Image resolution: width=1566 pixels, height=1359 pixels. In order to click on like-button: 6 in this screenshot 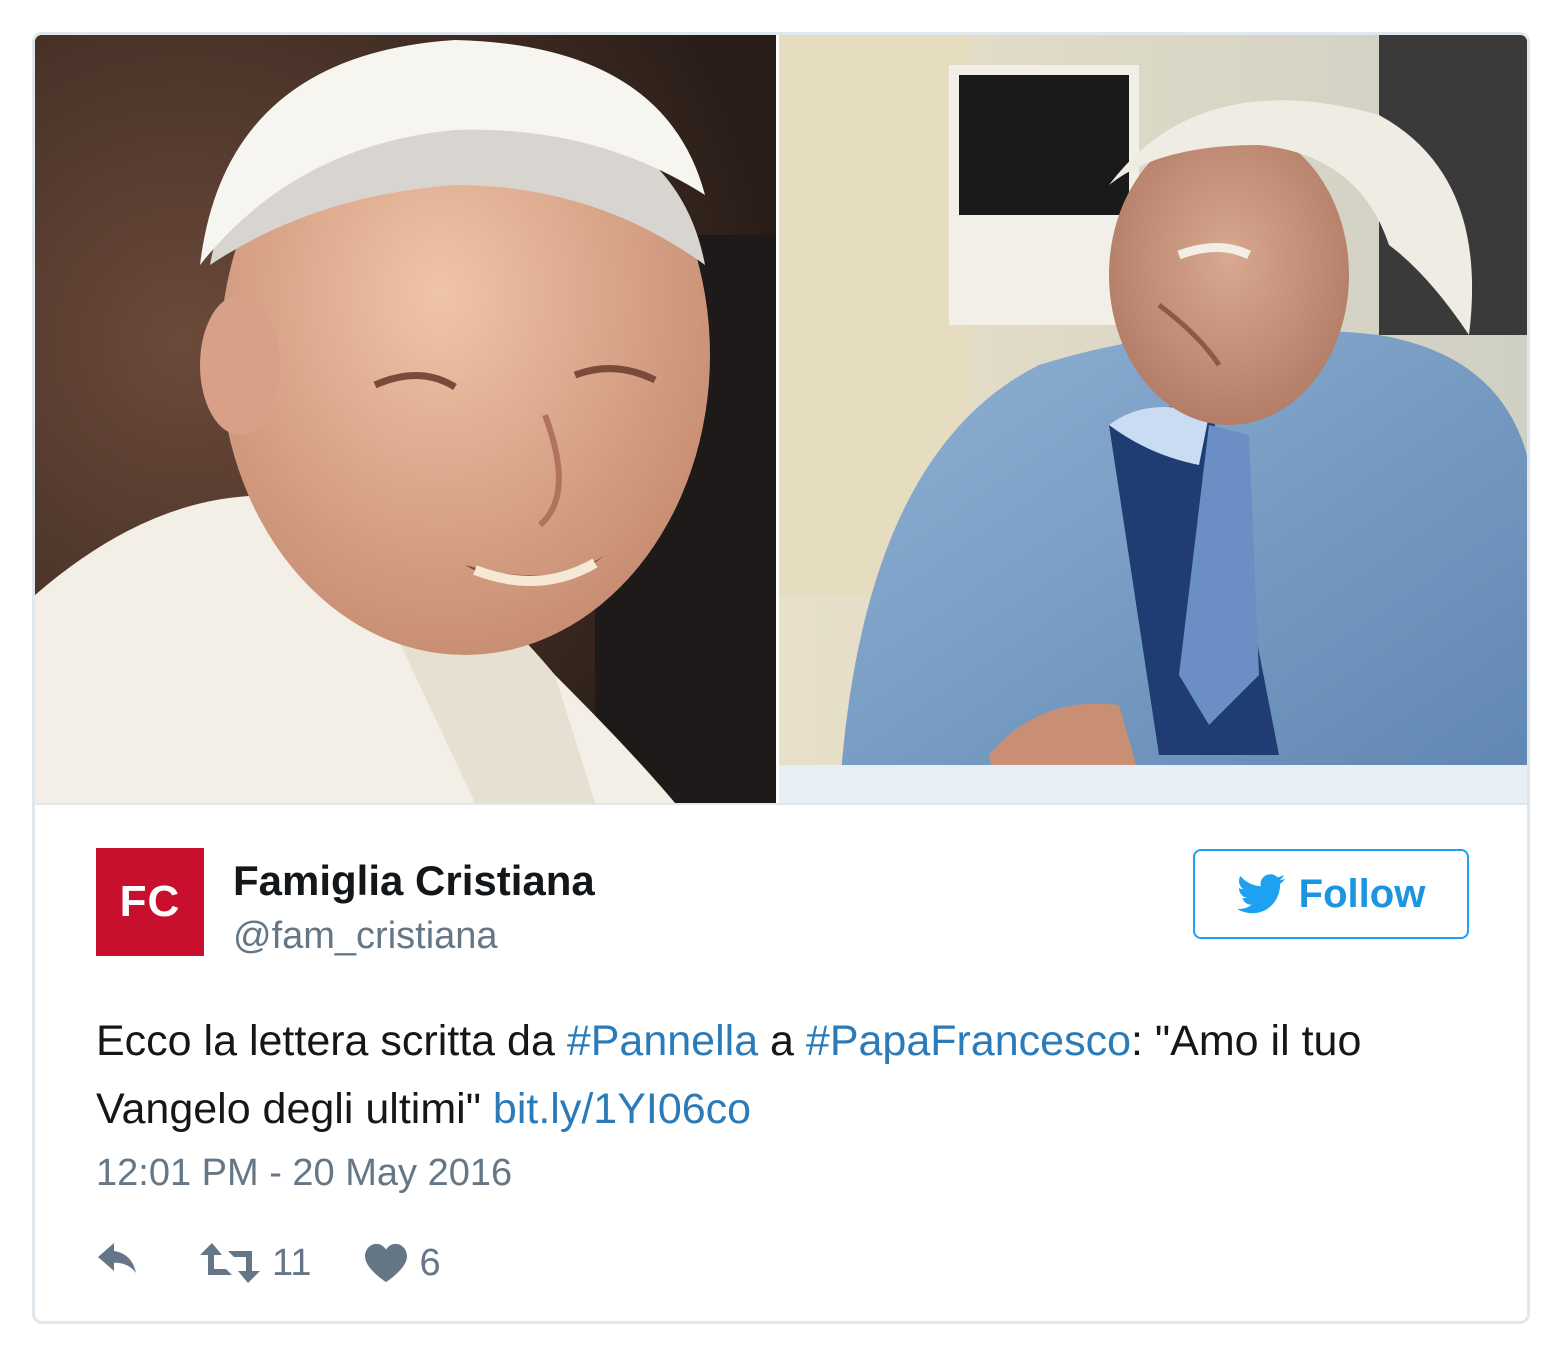, I will do `click(403, 1263)`.